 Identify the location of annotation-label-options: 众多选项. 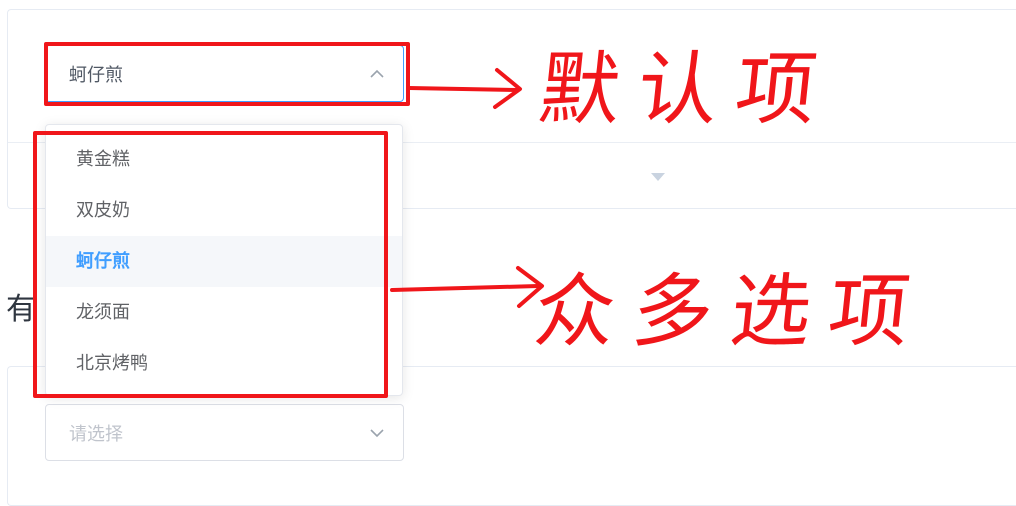
(731, 311).